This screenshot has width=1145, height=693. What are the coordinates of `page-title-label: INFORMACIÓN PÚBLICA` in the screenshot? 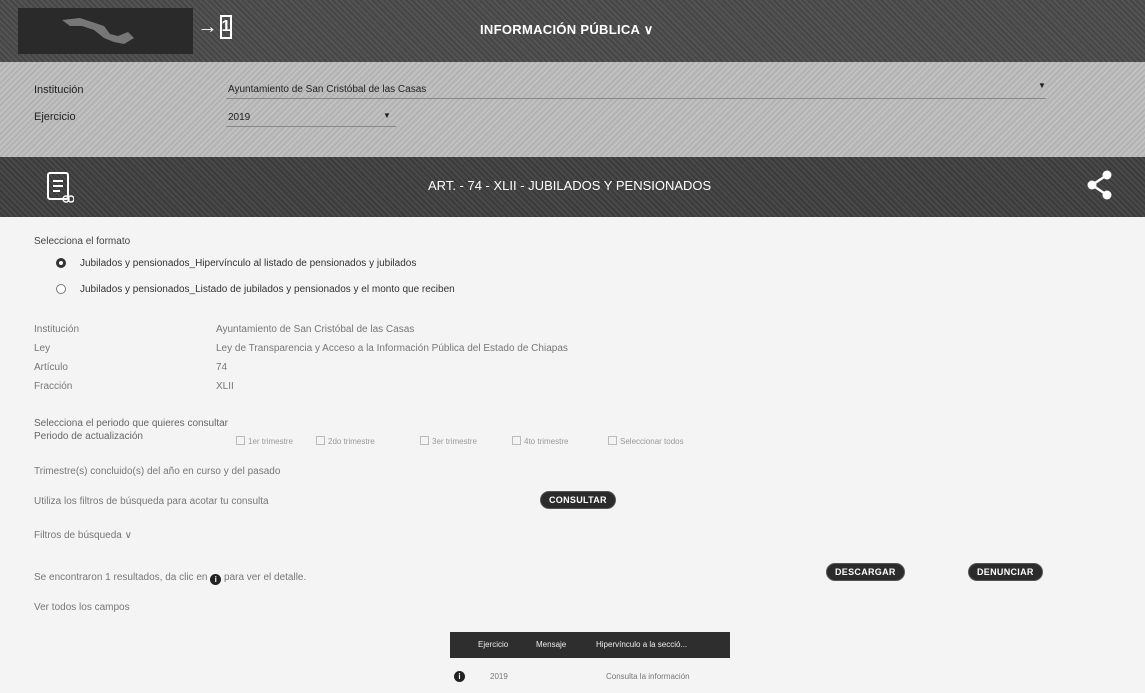 It's located at (560, 29).